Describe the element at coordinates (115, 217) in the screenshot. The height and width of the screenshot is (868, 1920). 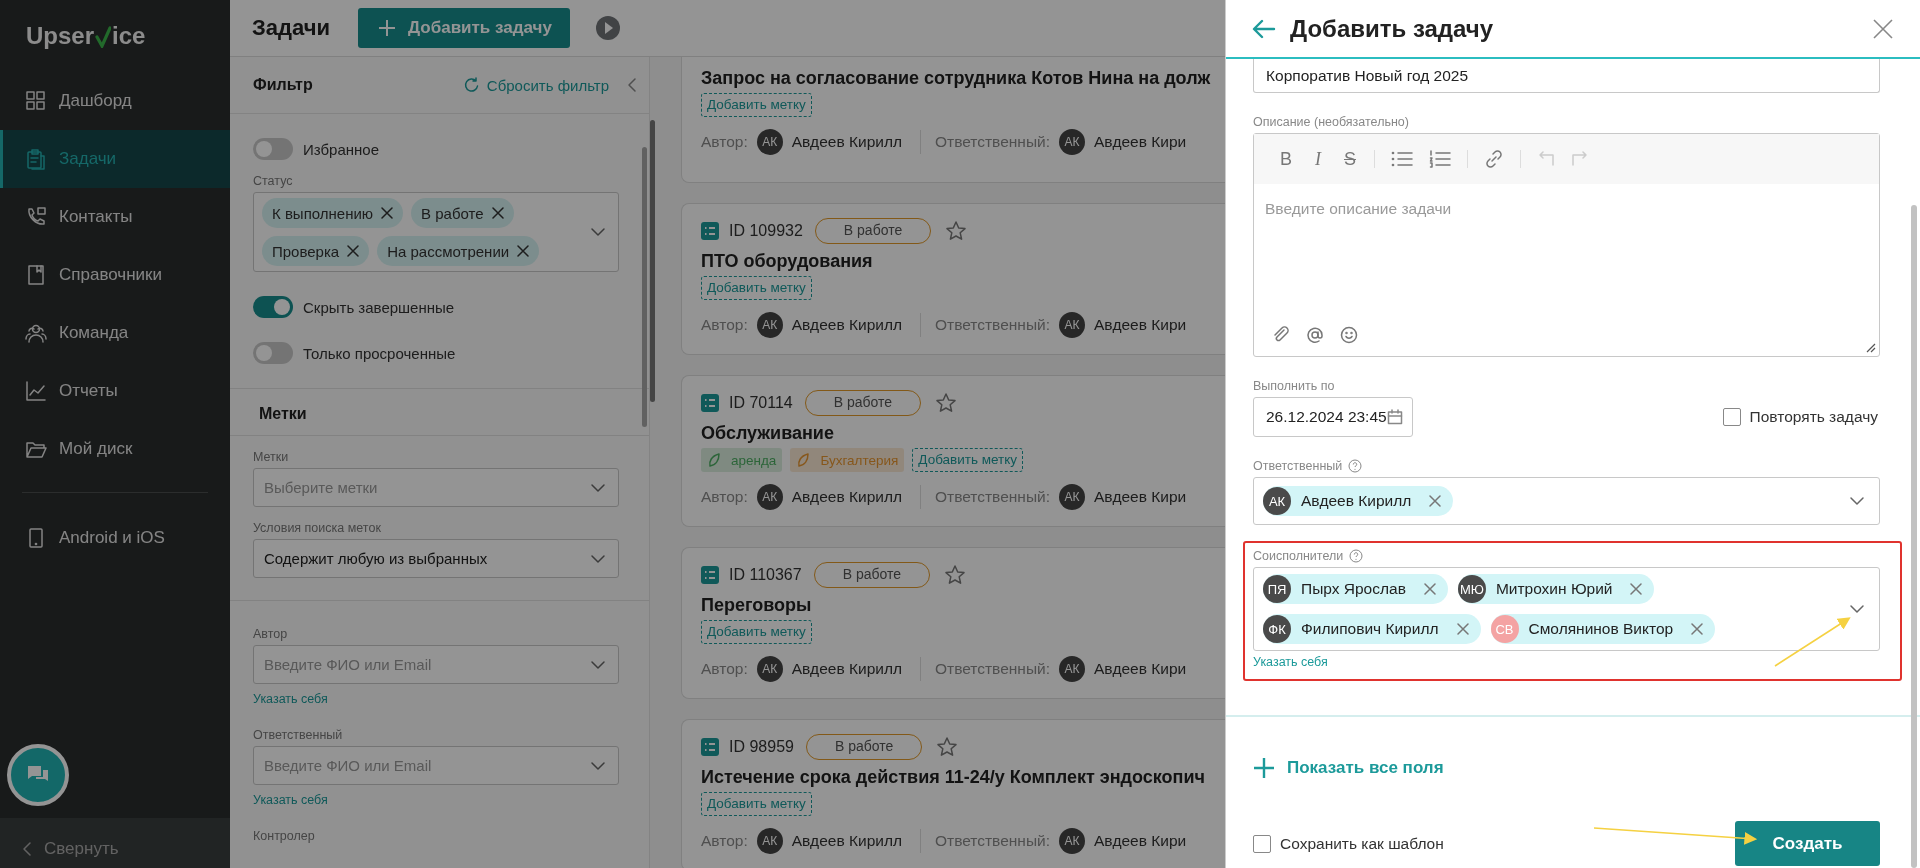
I see `nav-item: Контакты` at that location.